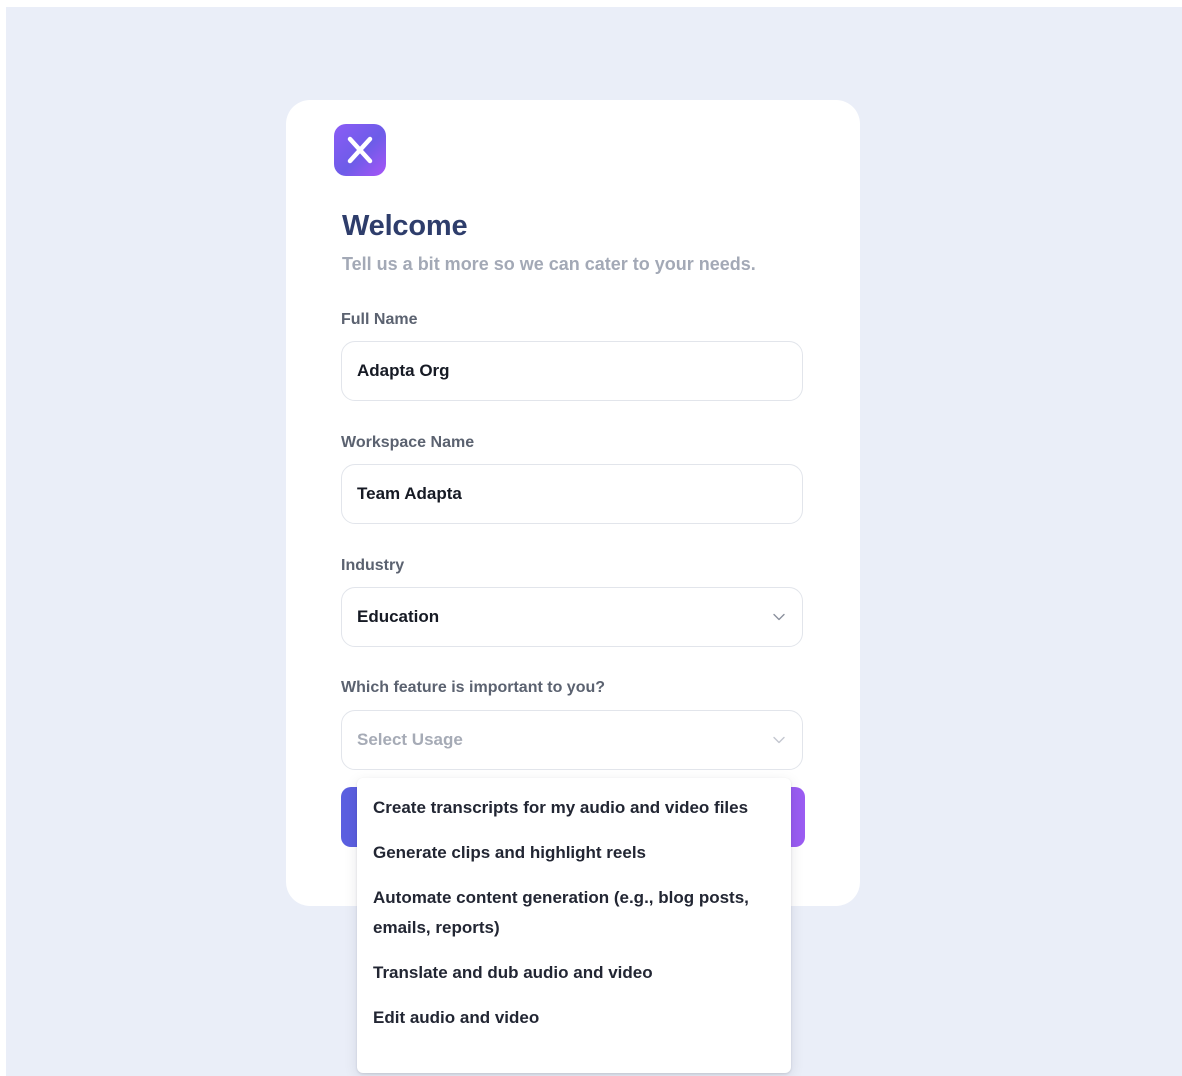  Describe the element at coordinates (567, 371) in the screenshot. I see `full-name-input` at that location.